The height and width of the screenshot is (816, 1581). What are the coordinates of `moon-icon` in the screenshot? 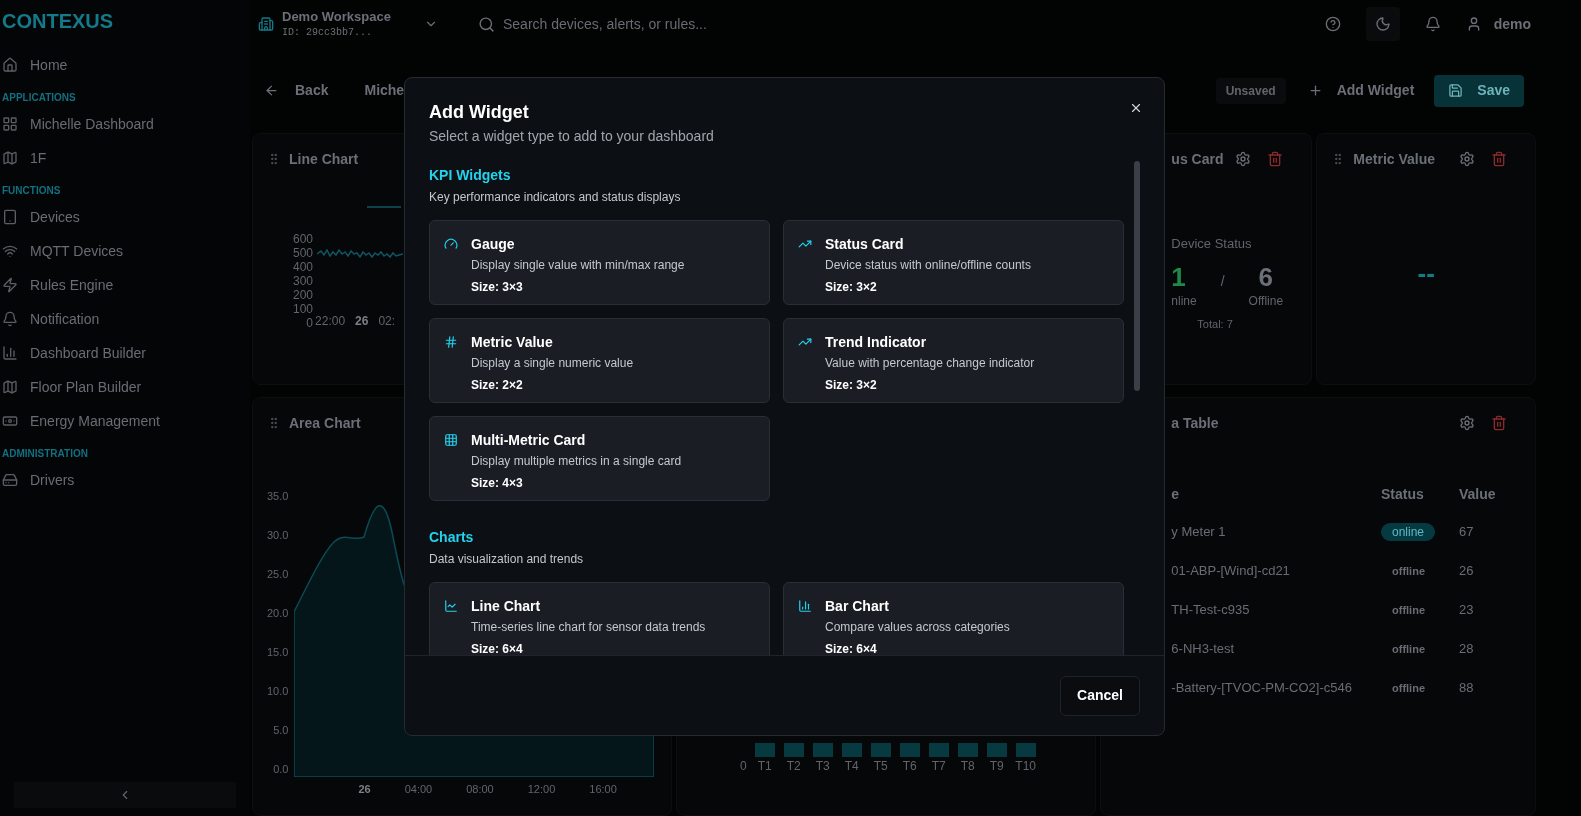 It's located at (1382, 24).